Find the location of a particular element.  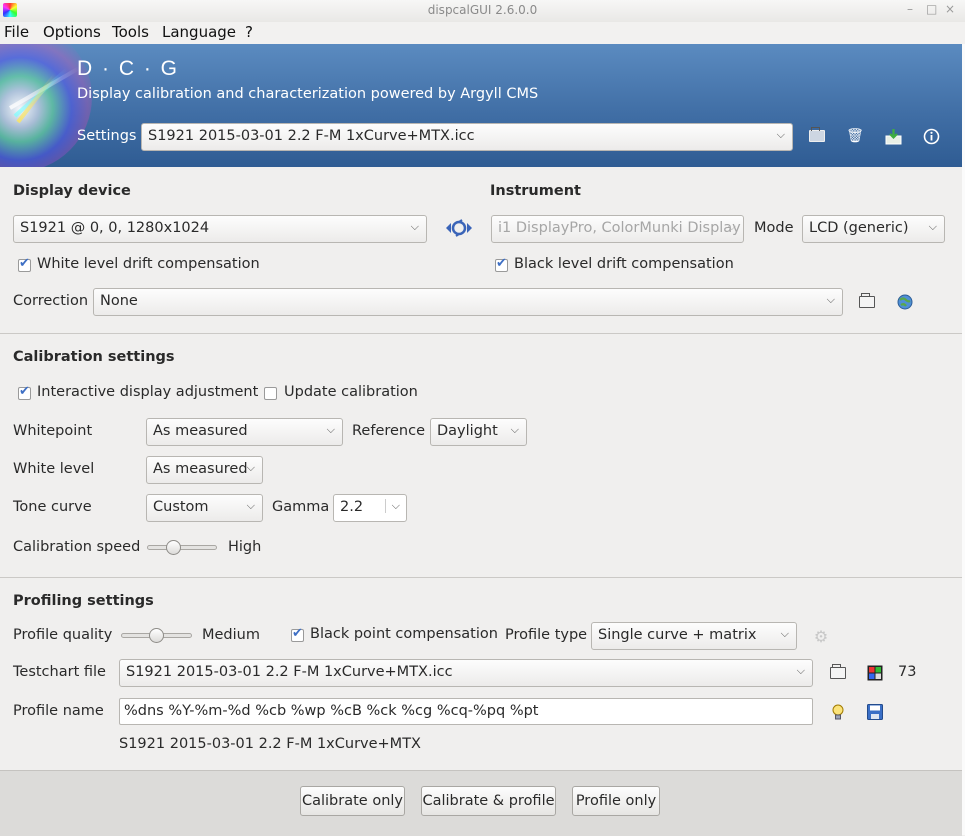

menu-options: Options is located at coordinates (72, 32).